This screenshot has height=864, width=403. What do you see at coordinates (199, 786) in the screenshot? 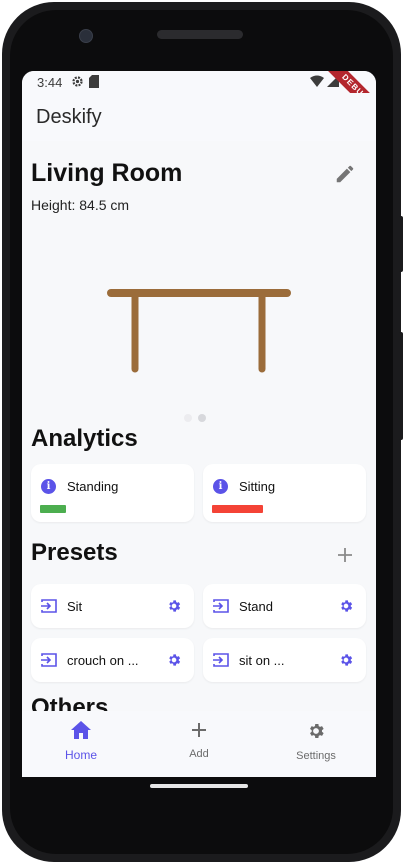
I see `gesture-bar` at bounding box center [199, 786].